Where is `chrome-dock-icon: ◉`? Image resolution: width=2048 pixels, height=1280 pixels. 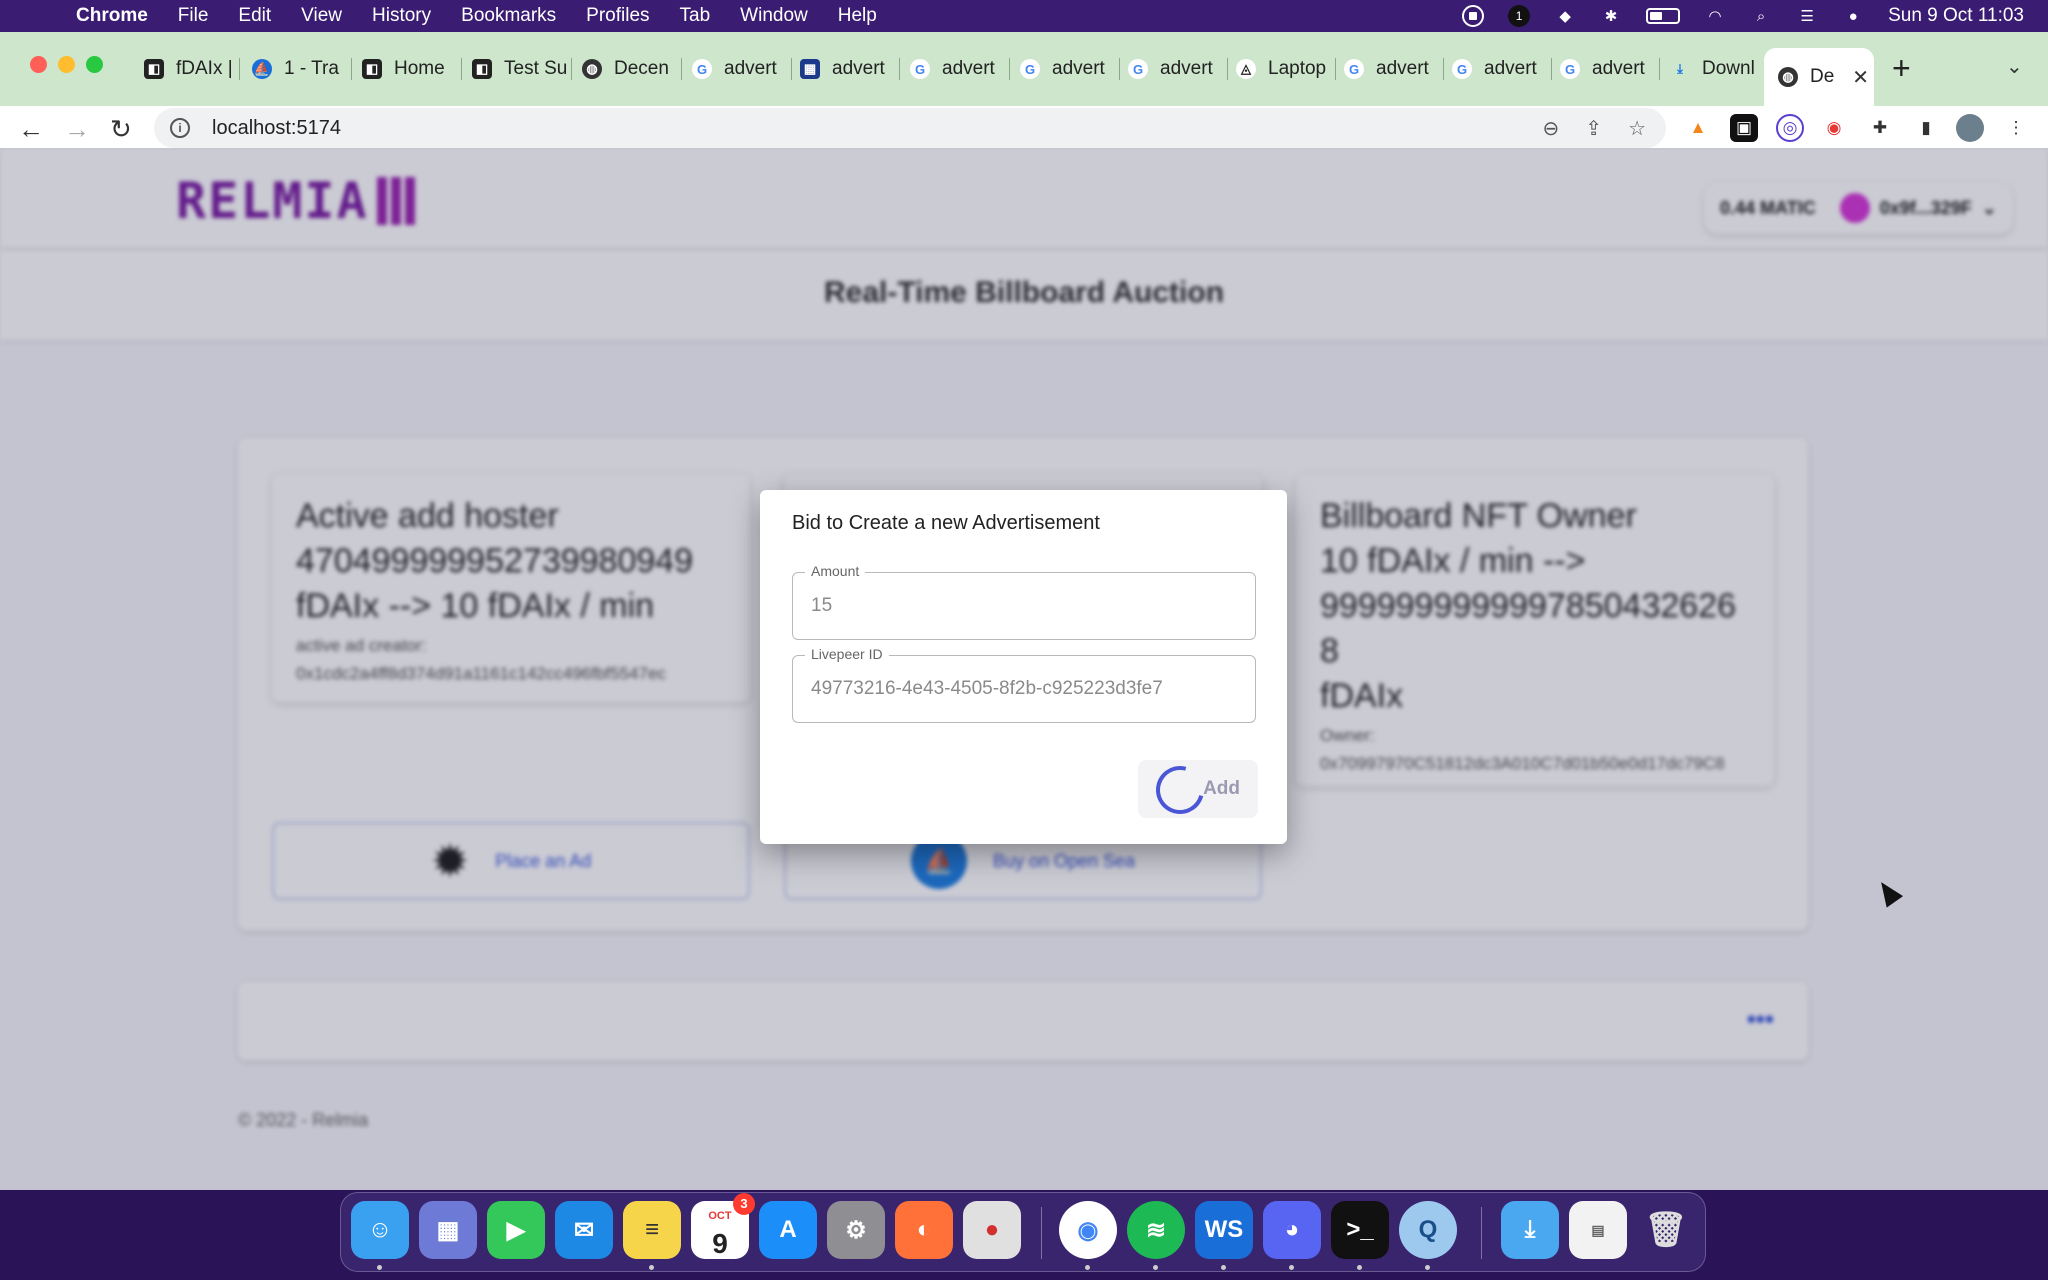 chrome-dock-icon: ◉ is located at coordinates (1088, 1230).